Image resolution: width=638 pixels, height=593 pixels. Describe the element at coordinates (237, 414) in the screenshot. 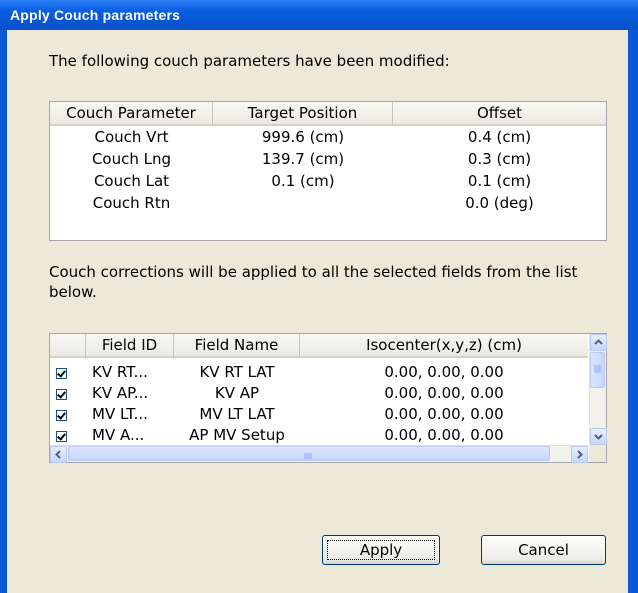

I see `field-name: MV LT LAT` at that location.